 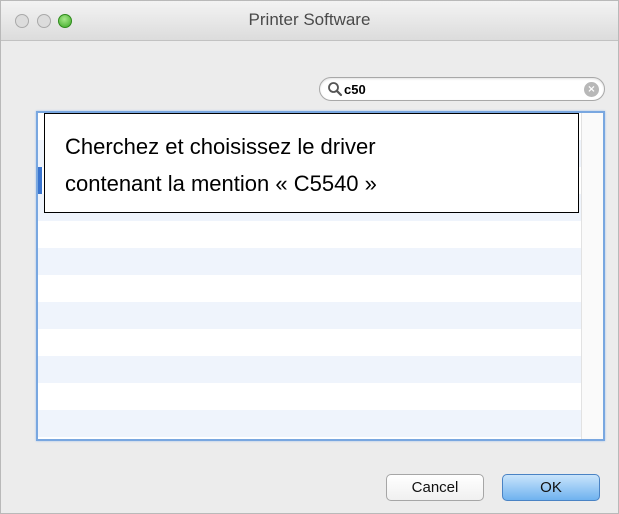 I want to click on list-scrollbar, so click(x=592, y=276).